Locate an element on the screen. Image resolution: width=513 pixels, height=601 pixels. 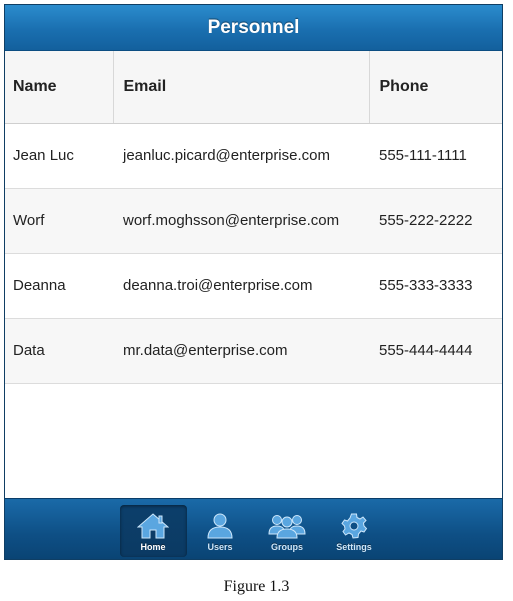
gear-icon is located at coordinates (354, 527).